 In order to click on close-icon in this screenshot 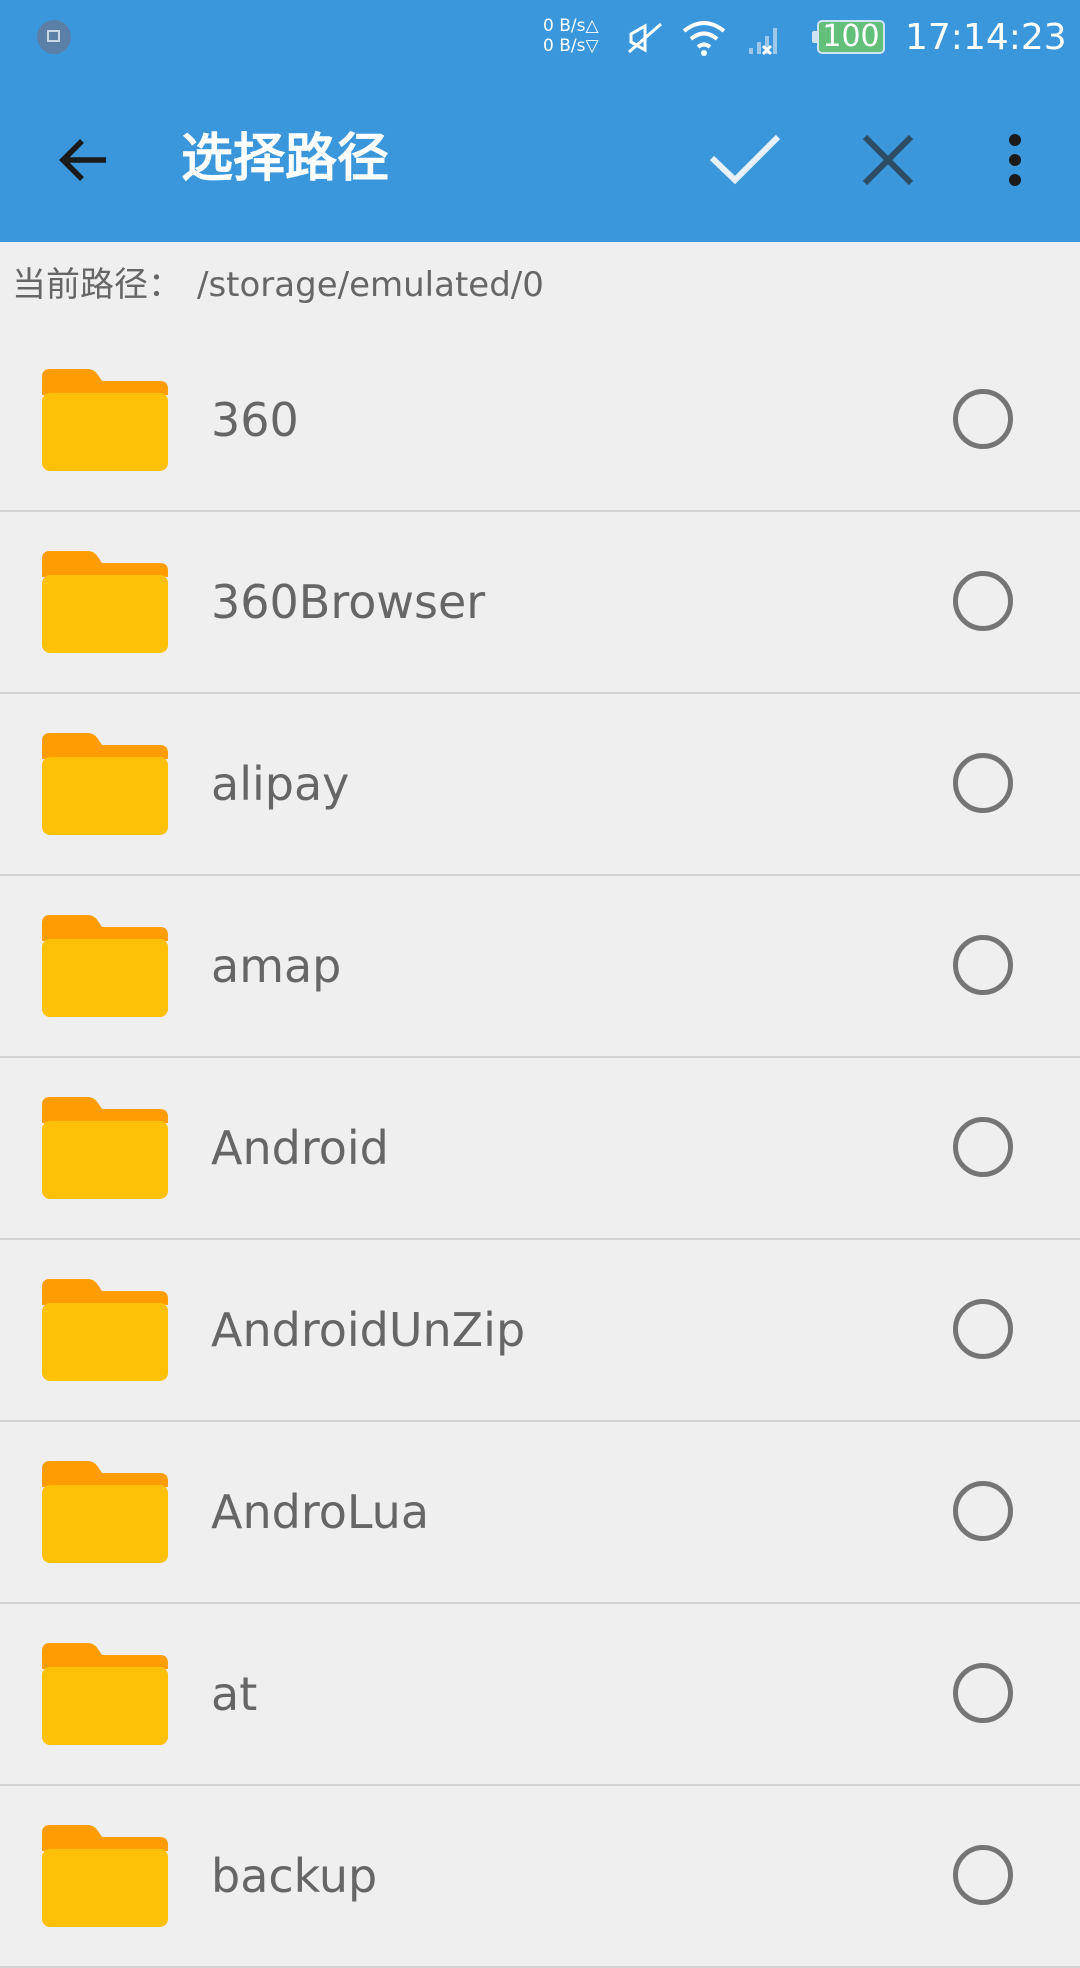, I will do `click(888, 160)`.